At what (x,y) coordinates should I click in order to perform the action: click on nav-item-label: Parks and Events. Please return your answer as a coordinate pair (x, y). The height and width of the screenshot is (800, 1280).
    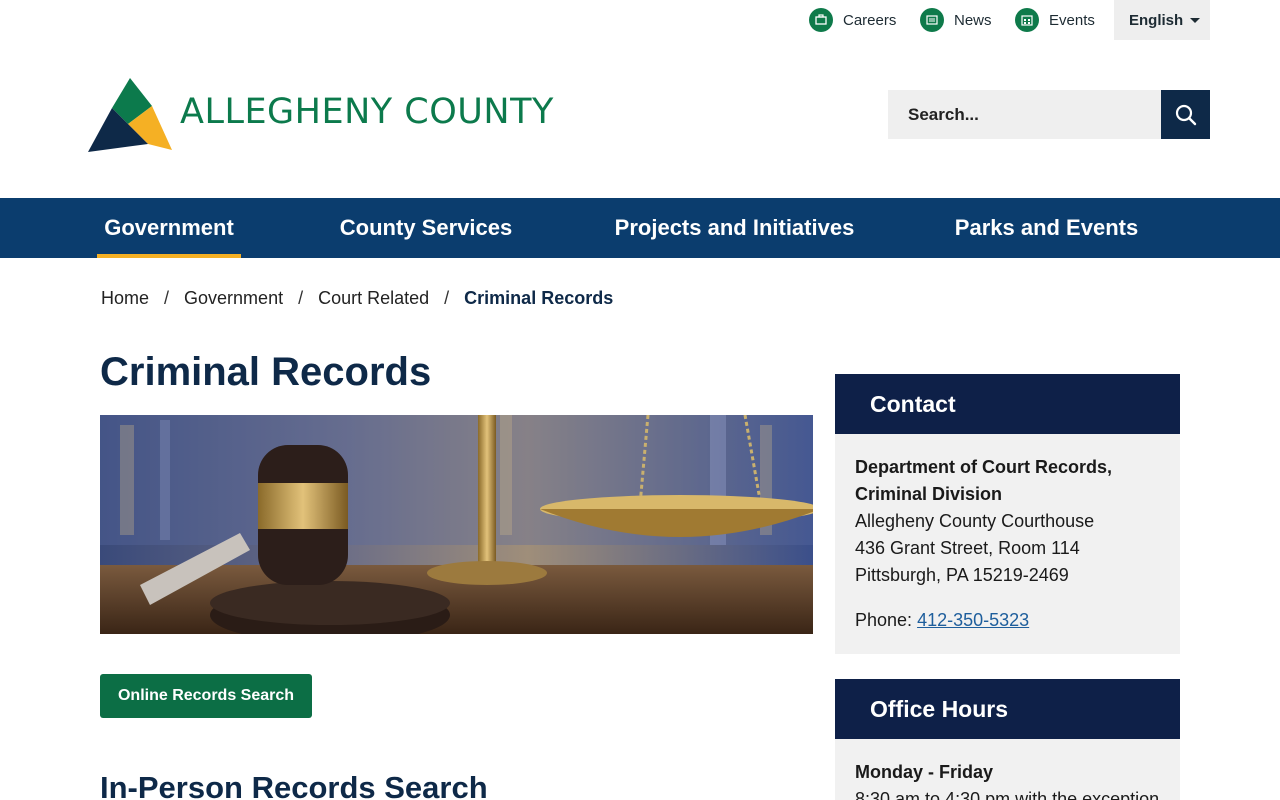
    Looking at the image, I should click on (1046, 227).